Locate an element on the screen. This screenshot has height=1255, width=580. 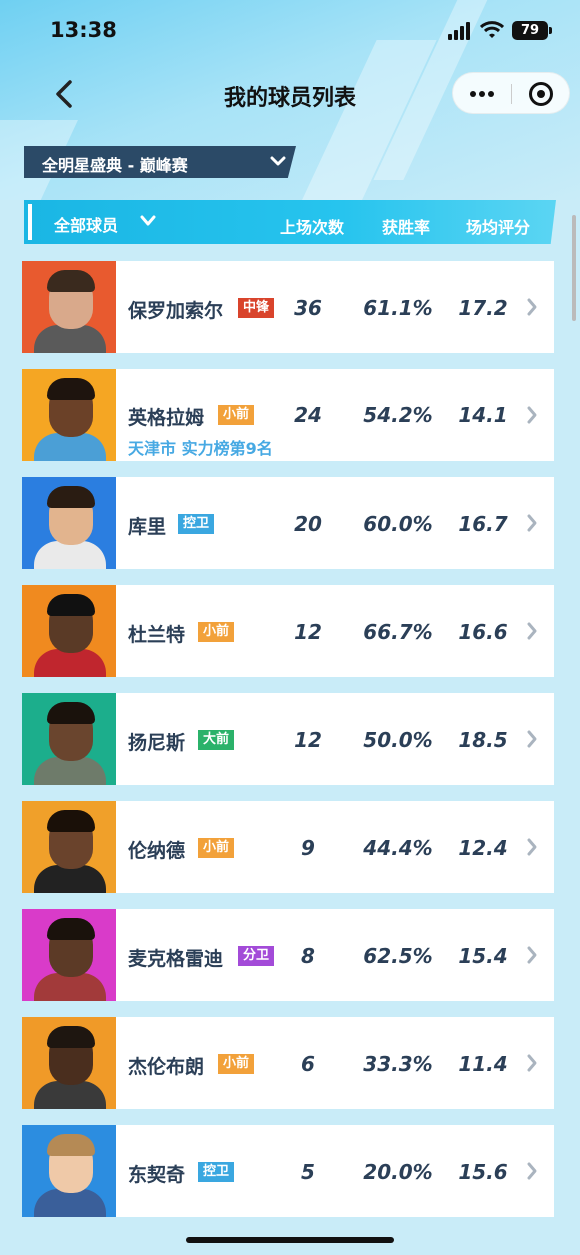
player-row: 麦克格雷迪 分卫 8 62.5% 15.4 is located at coordinates (288, 955).